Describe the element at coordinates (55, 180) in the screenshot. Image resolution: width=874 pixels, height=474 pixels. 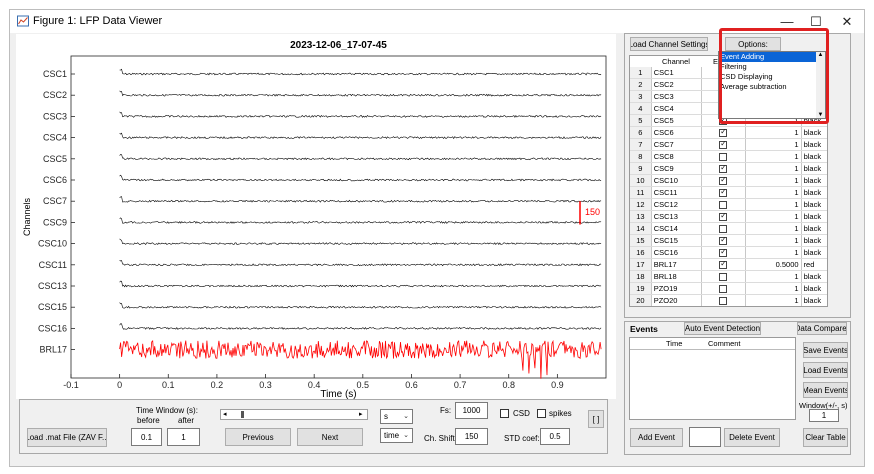
I see `channel-tick-label: CSC6` at that location.